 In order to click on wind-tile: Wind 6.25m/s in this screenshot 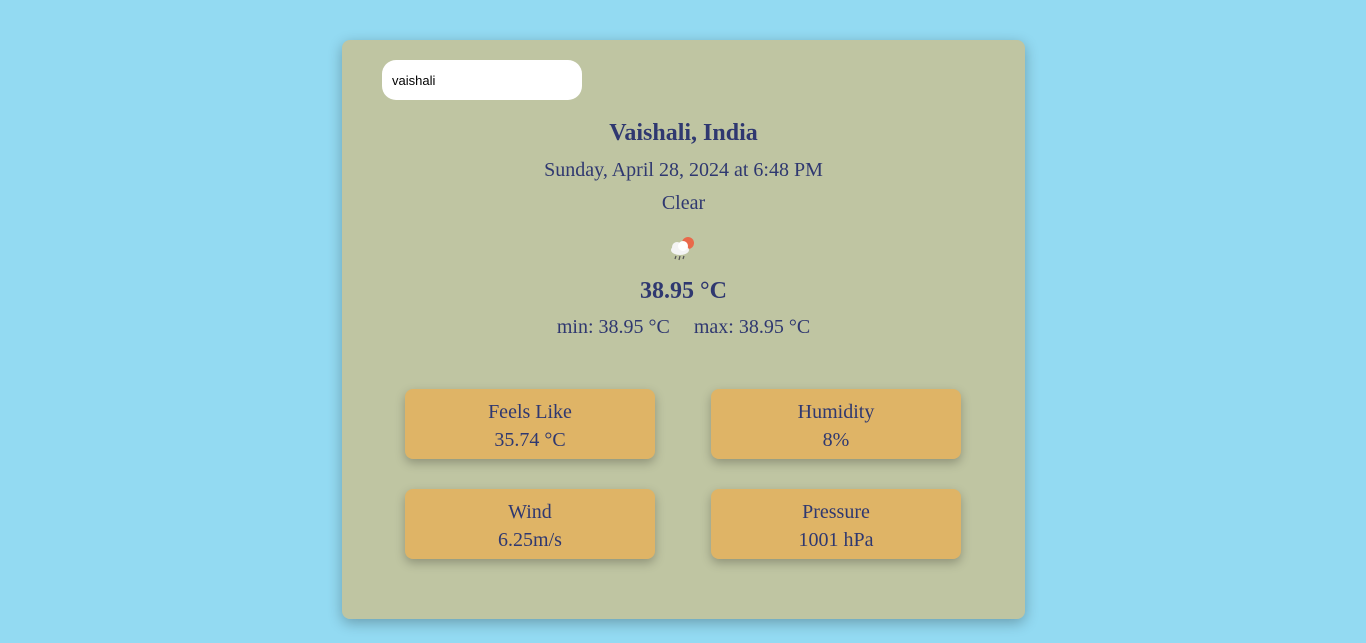, I will do `click(530, 524)`.